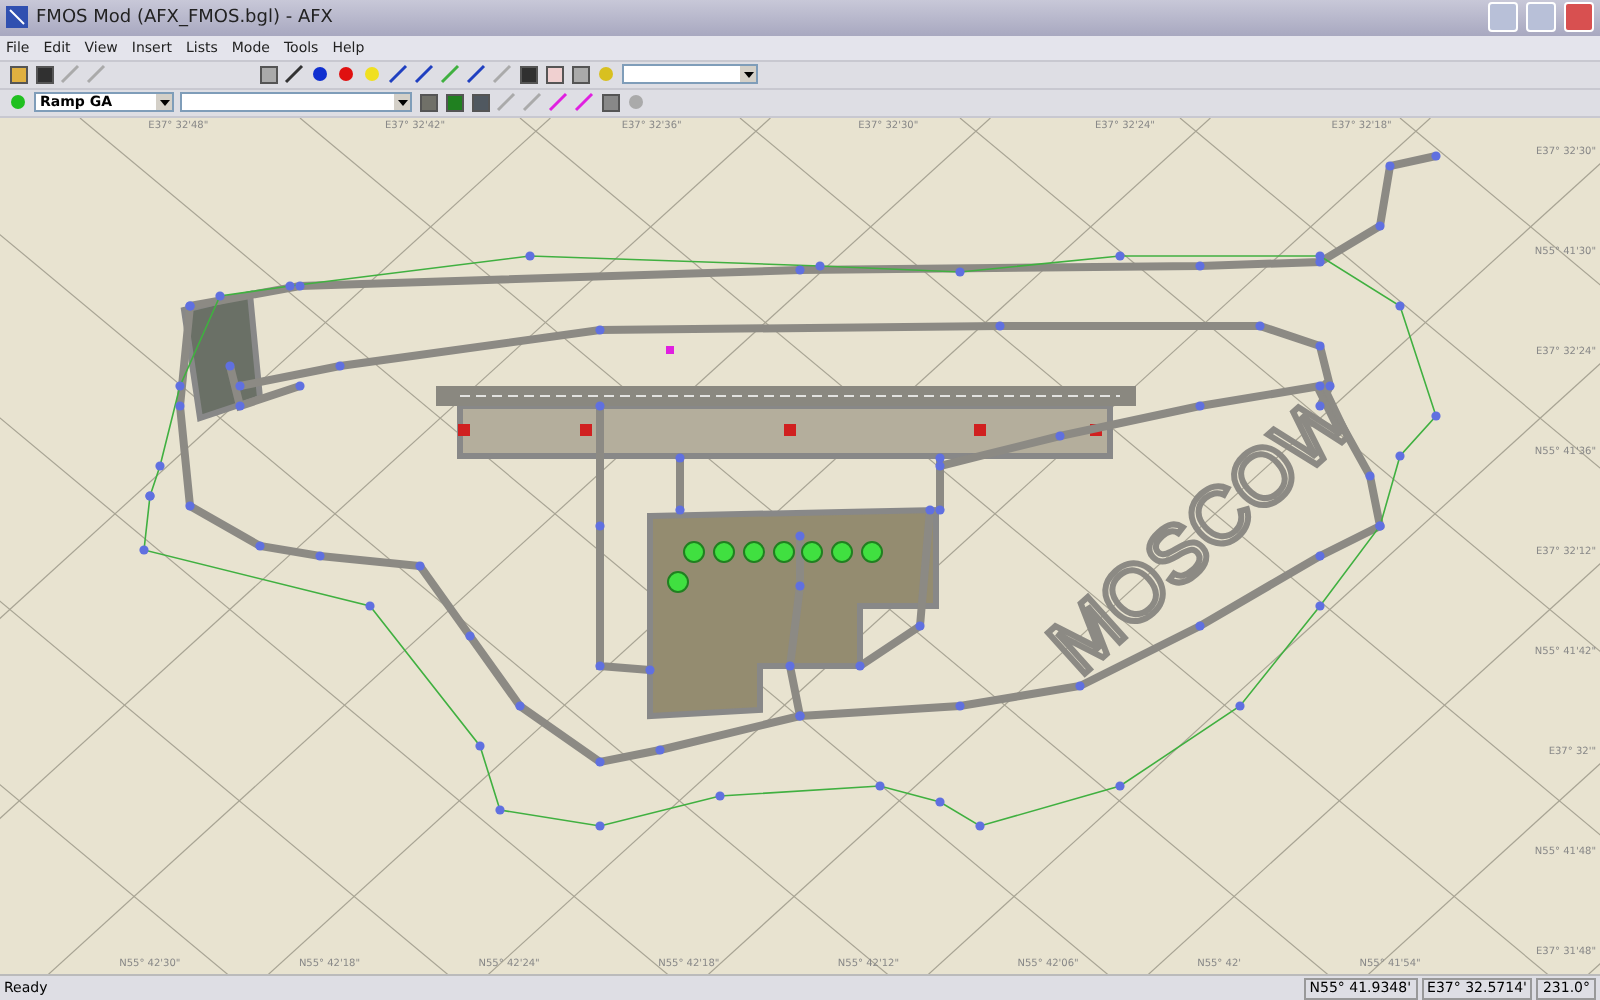  What do you see at coordinates (454, 102) in the screenshot?
I see `small-square-icon` at bounding box center [454, 102].